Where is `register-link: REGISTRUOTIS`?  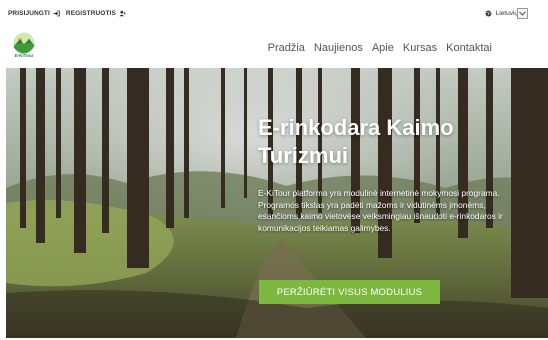 register-link: REGISTRUOTIS is located at coordinates (96, 13).